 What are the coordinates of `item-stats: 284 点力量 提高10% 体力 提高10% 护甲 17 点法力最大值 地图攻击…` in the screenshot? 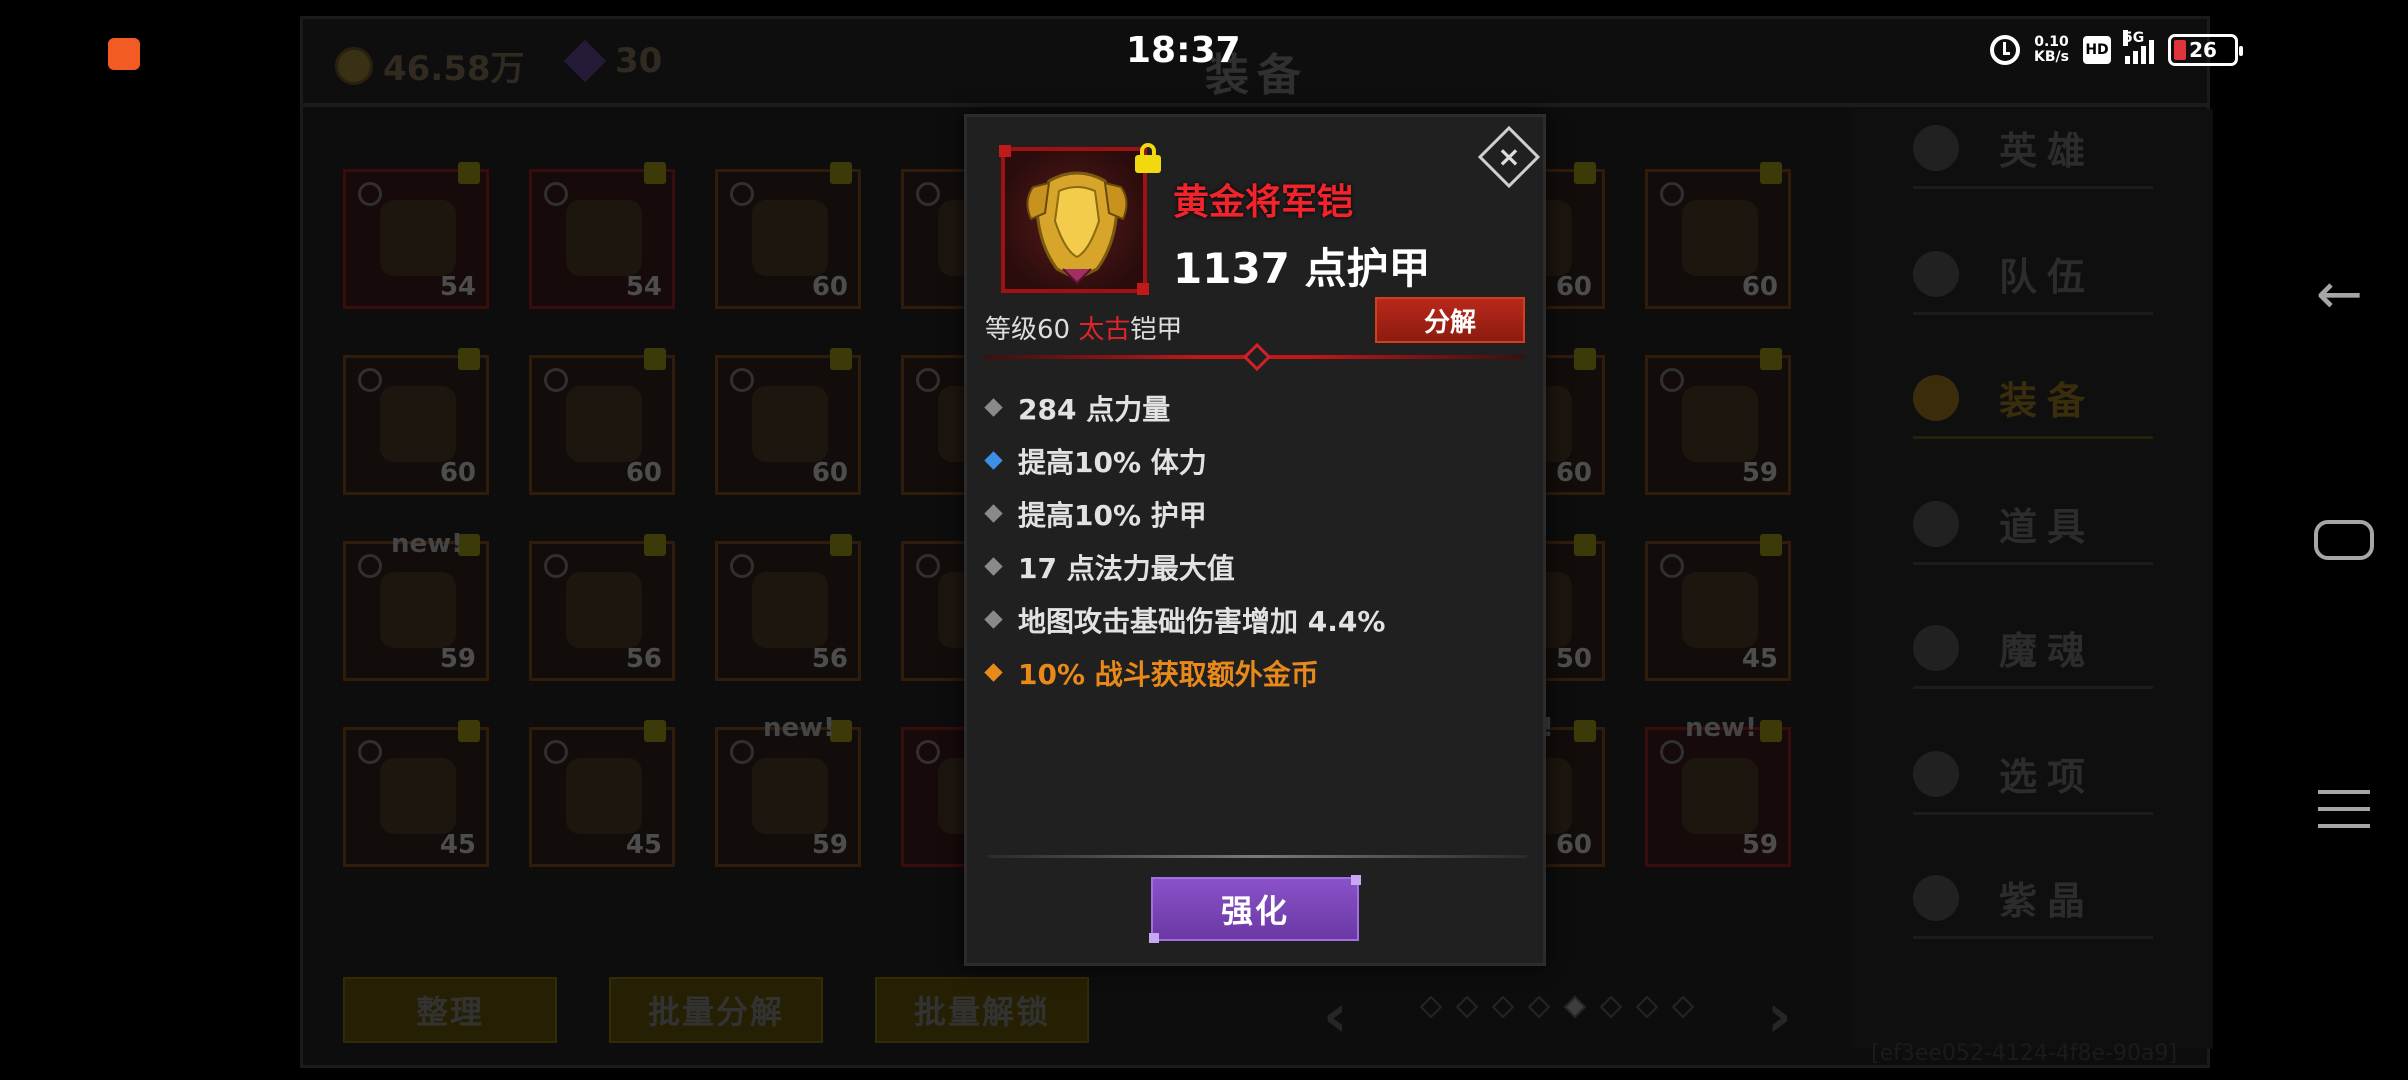 It's located at (1185, 540).